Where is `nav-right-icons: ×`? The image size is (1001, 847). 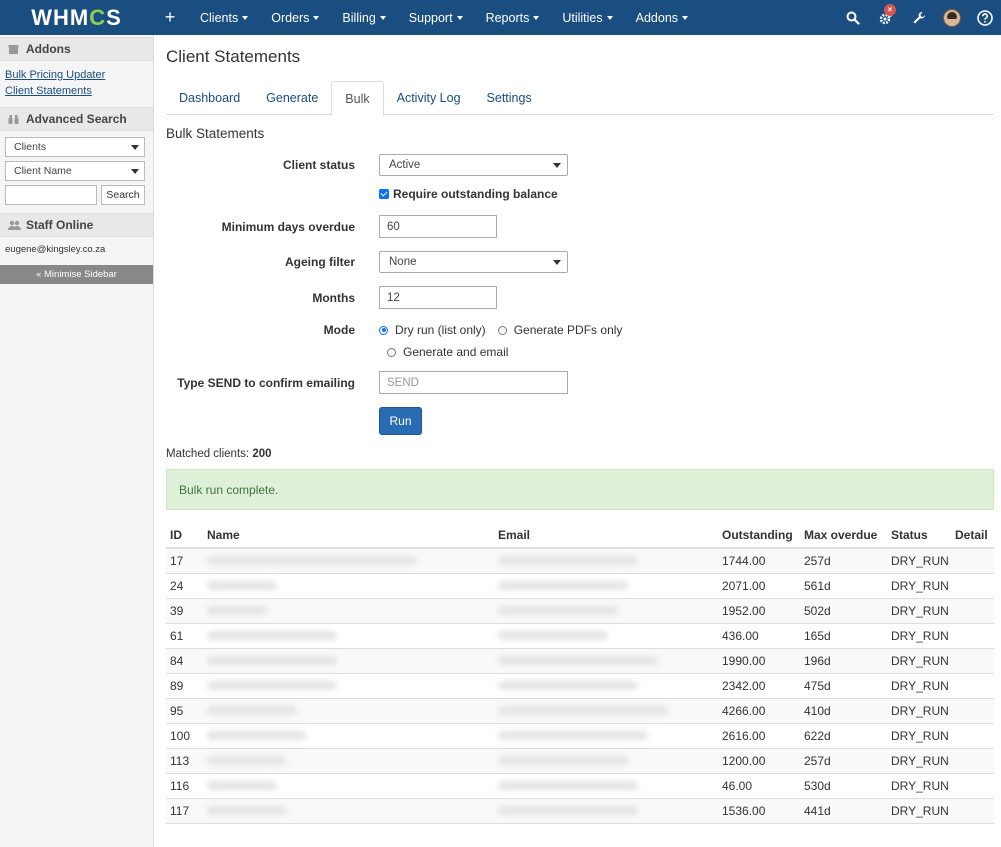 nav-right-icons: × is located at coordinates (918, 17).